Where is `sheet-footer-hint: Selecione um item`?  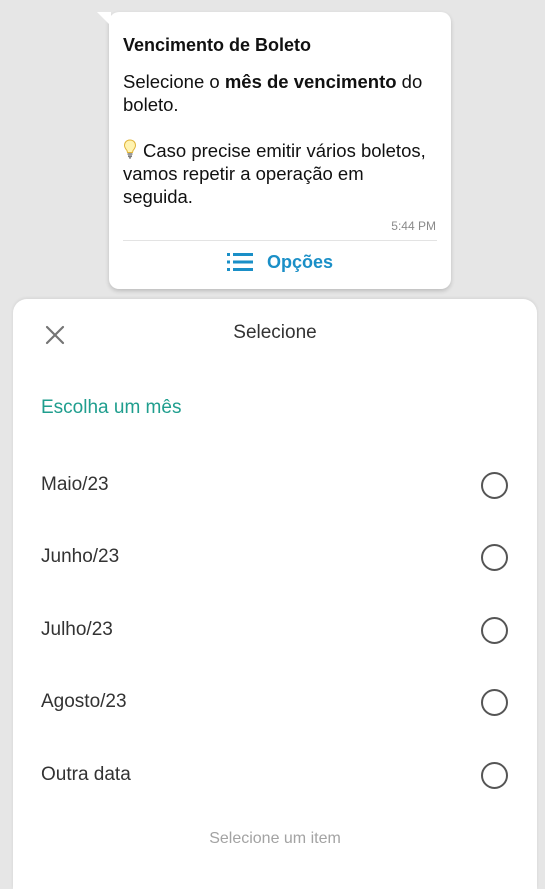 sheet-footer-hint: Selecione um item is located at coordinates (275, 838).